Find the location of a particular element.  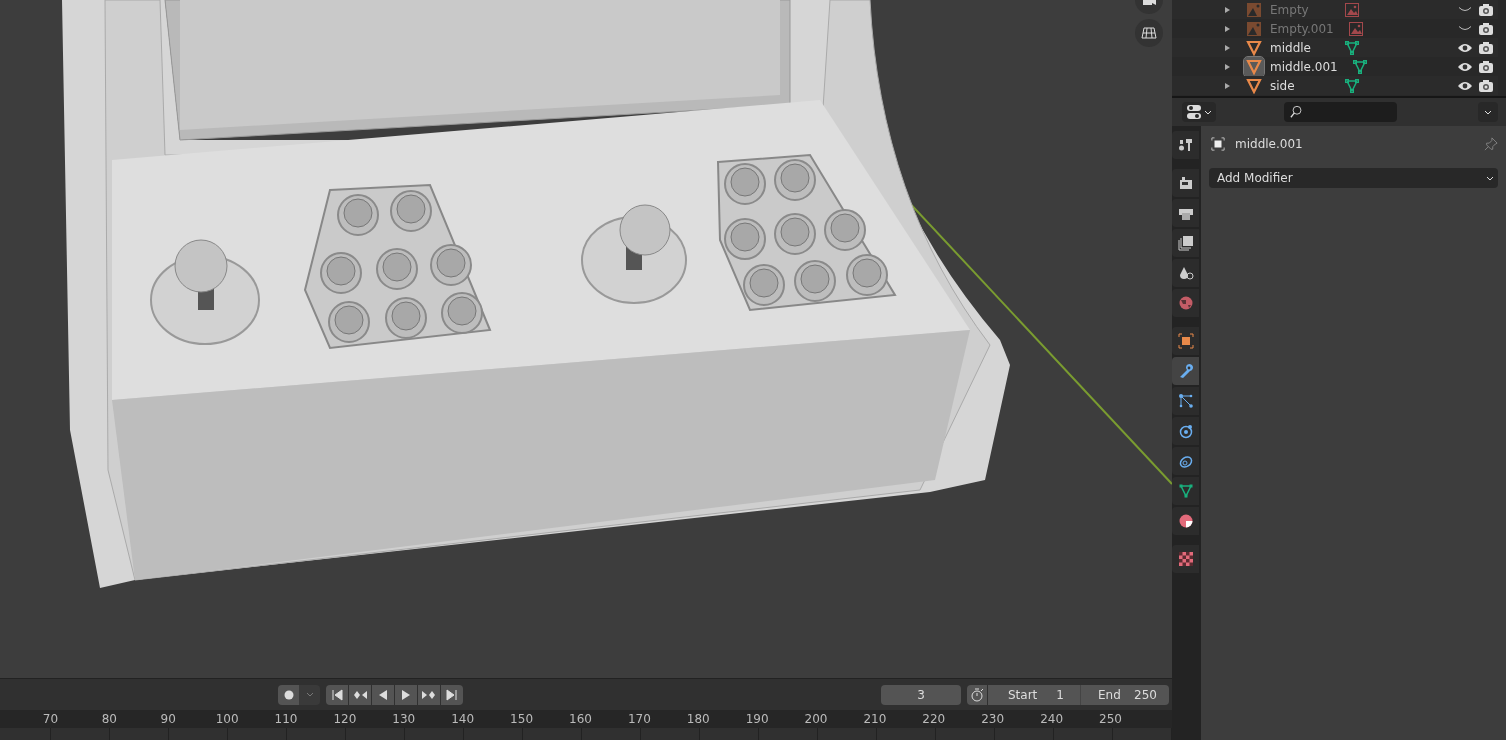

frame-number: 220 is located at coordinates (934, 719).